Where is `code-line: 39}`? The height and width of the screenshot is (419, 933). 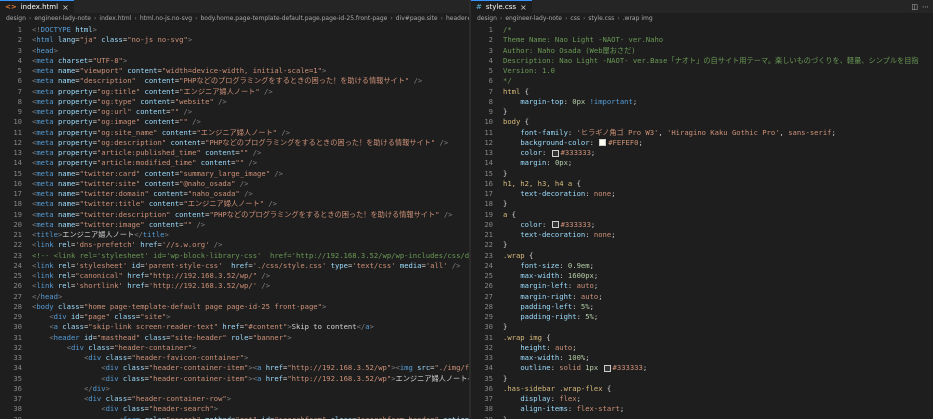
code-line: 39} is located at coordinates (702, 417).